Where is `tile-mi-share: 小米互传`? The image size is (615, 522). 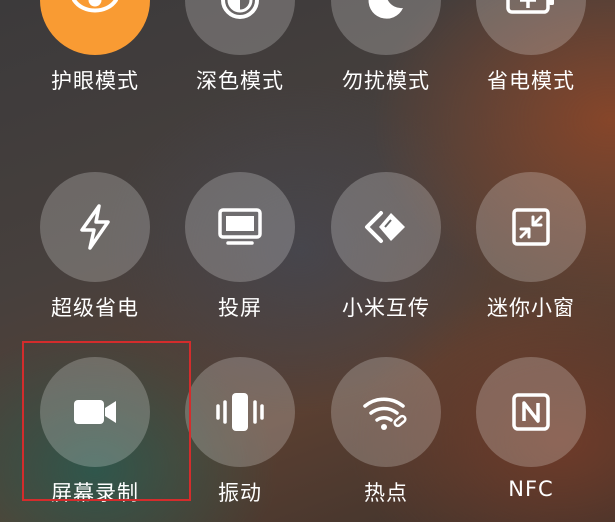
tile-mi-share: 小米互传 is located at coordinates (386, 257).